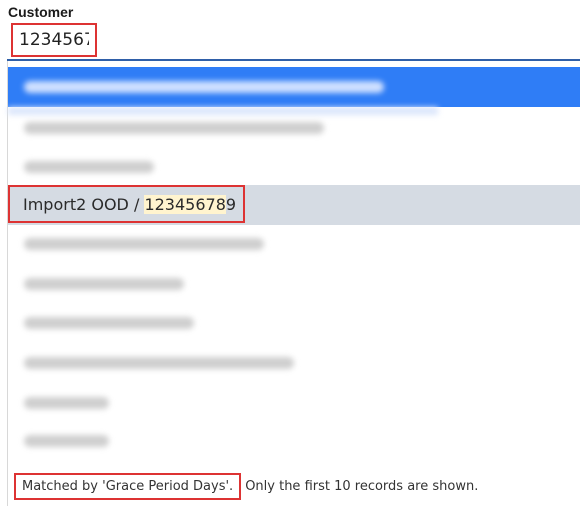 Image resolution: width=580 pixels, height=506 pixels. I want to click on option-text-suffix: 9, so click(231, 204).